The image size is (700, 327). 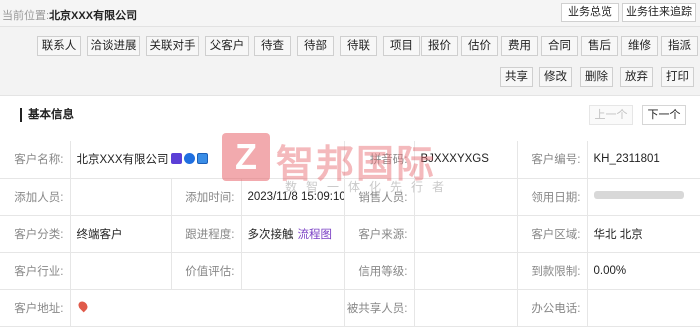 What do you see at coordinates (552, 270) in the screenshot?
I see `payment-limit-label: 到款限制:` at bounding box center [552, 270].